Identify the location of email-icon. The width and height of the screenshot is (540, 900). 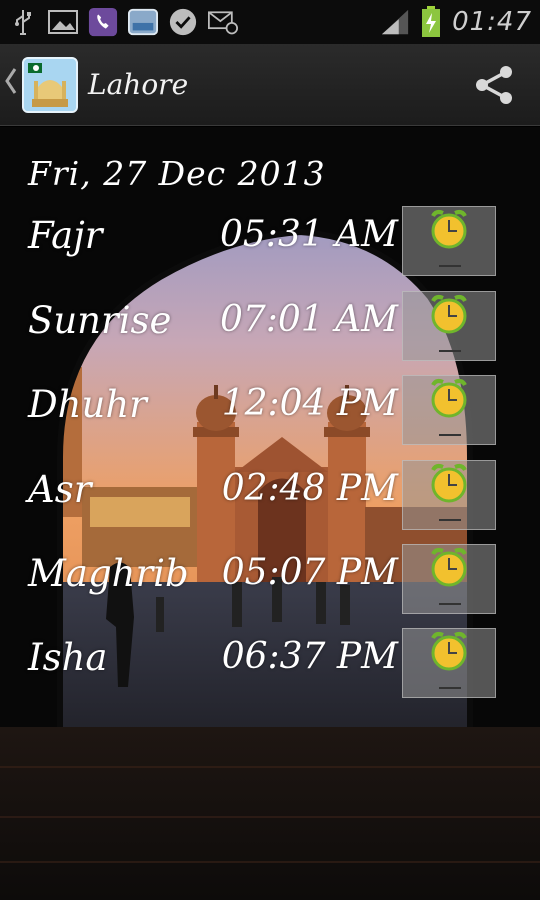
(223, 22).